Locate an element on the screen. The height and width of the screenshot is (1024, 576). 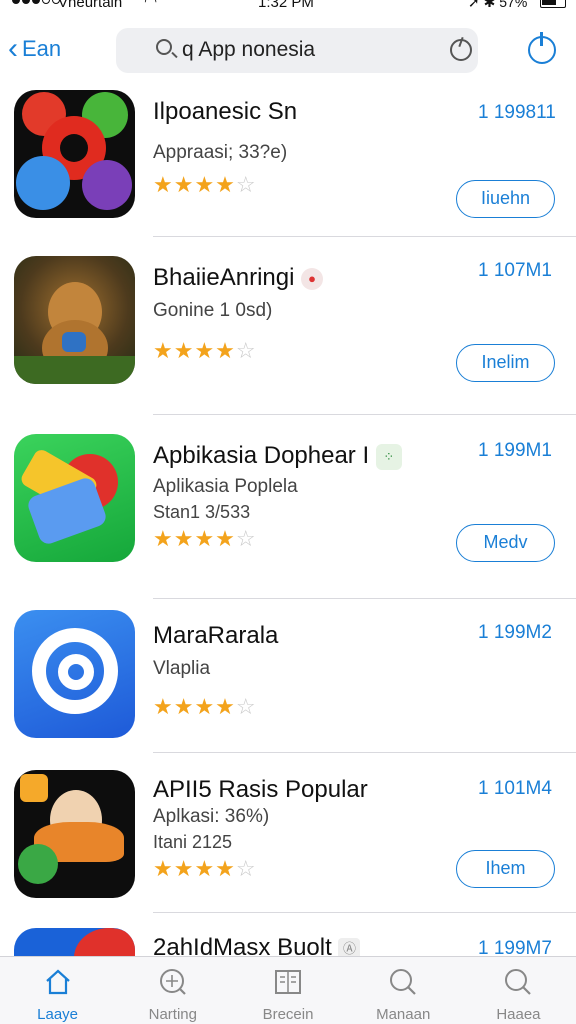
get-button: Medv is located at coordinates (505, 543).